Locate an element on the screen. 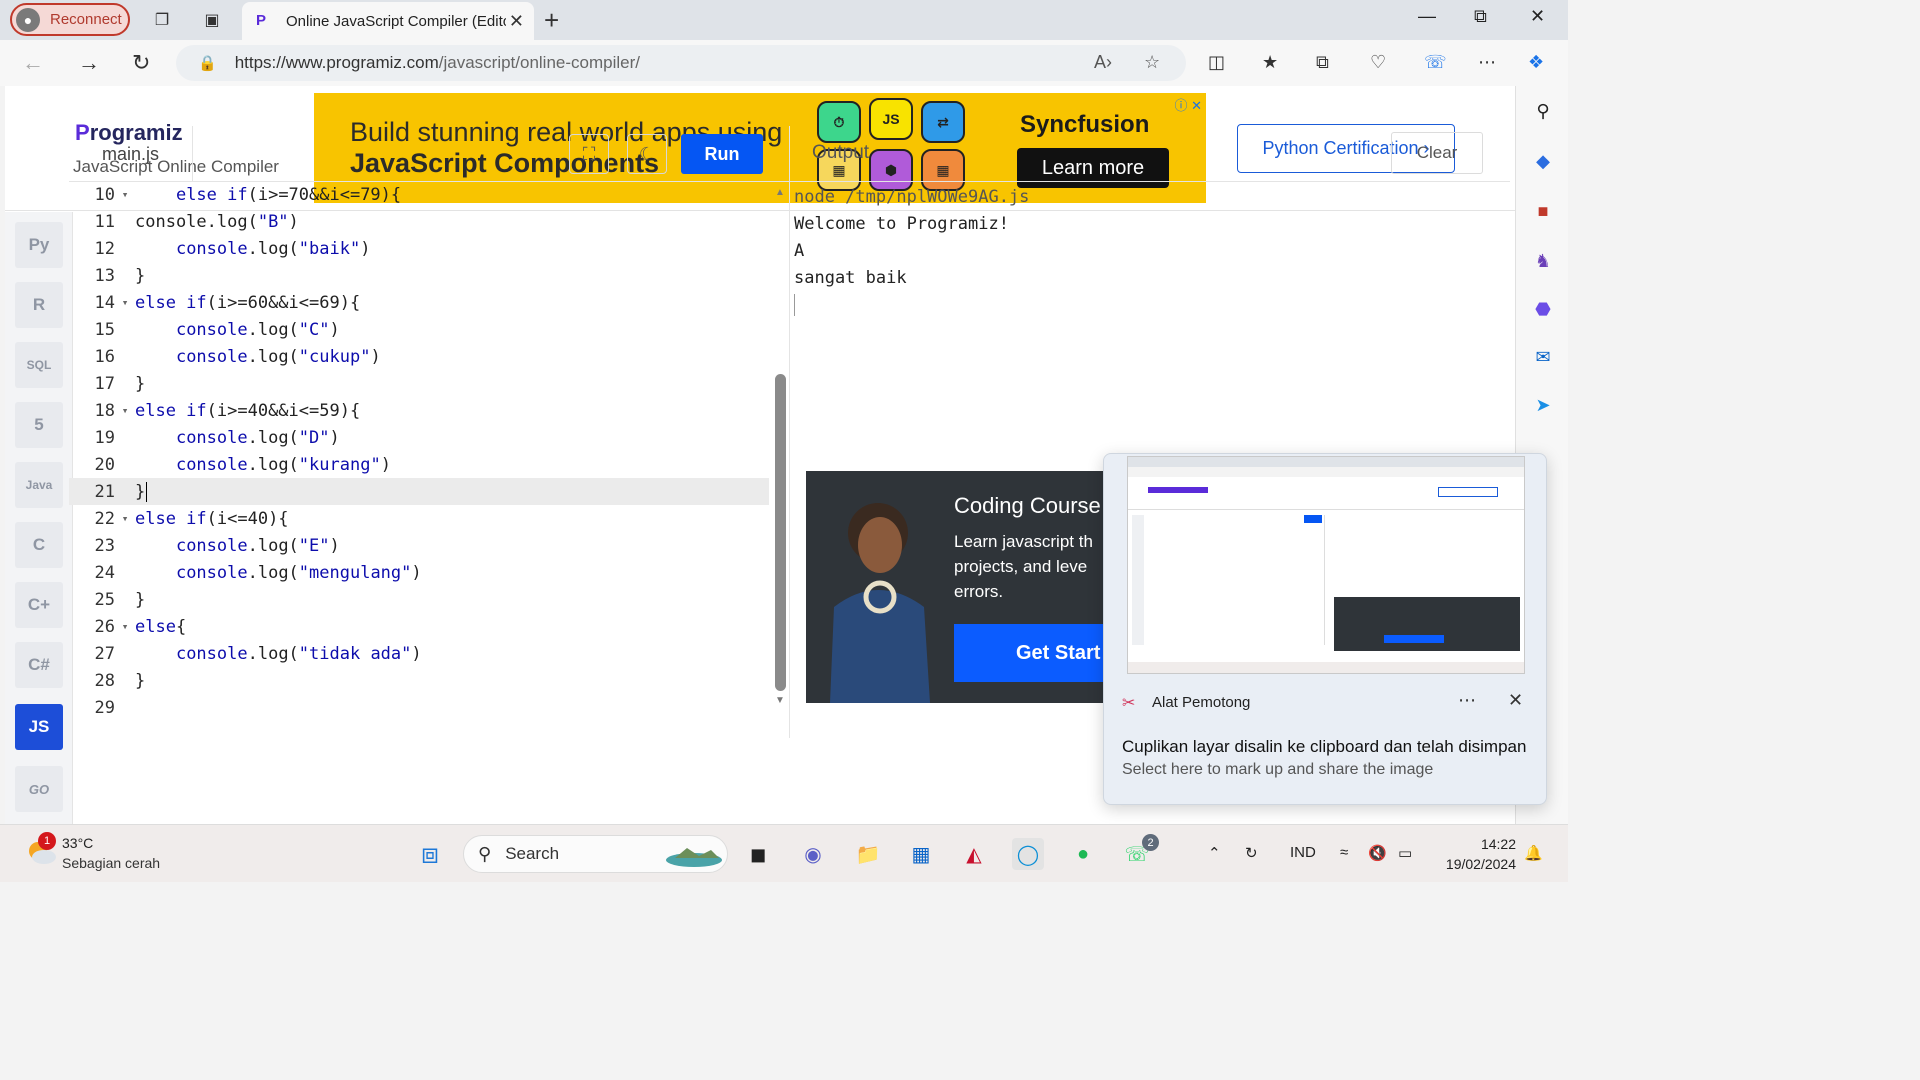  reconnect-button: ● Reconnect is located at coordinates (70, 19).